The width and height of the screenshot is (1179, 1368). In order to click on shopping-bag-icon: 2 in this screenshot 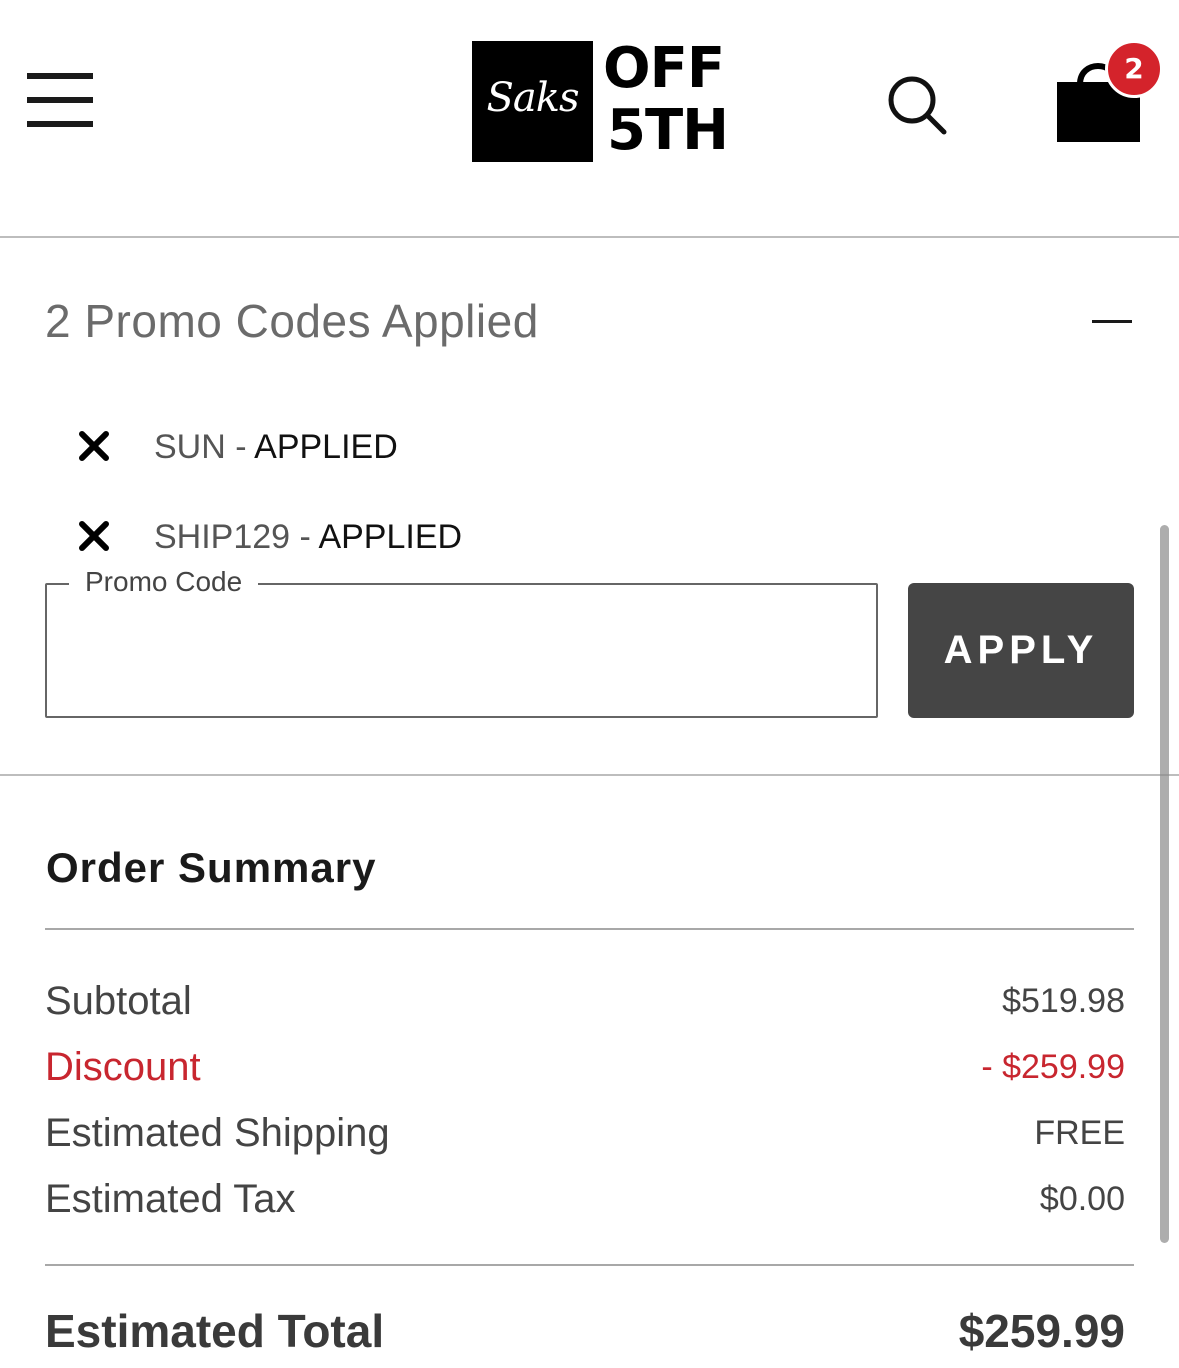, I will do `click(1109, 92)`.